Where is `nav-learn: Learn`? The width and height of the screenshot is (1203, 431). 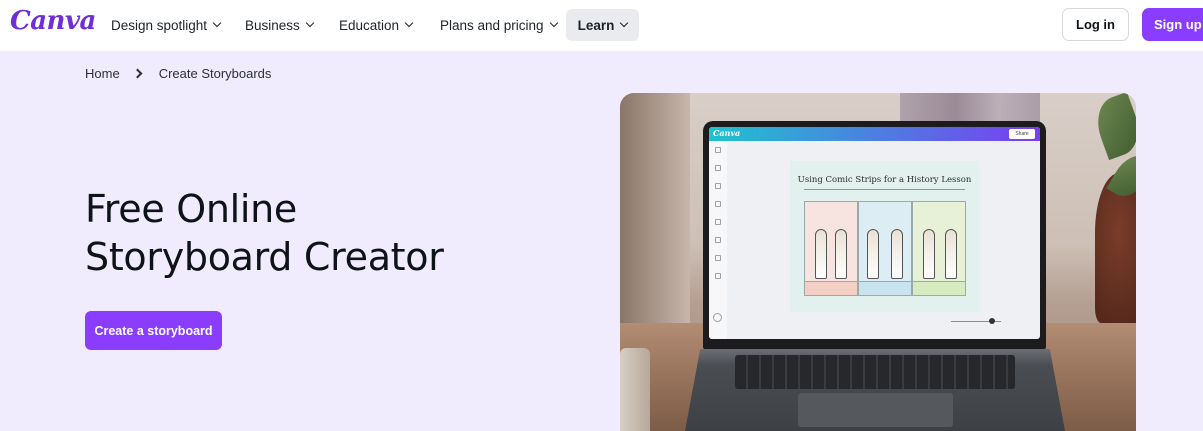 nav-learn: Learn is located at coordinates (602, 25).